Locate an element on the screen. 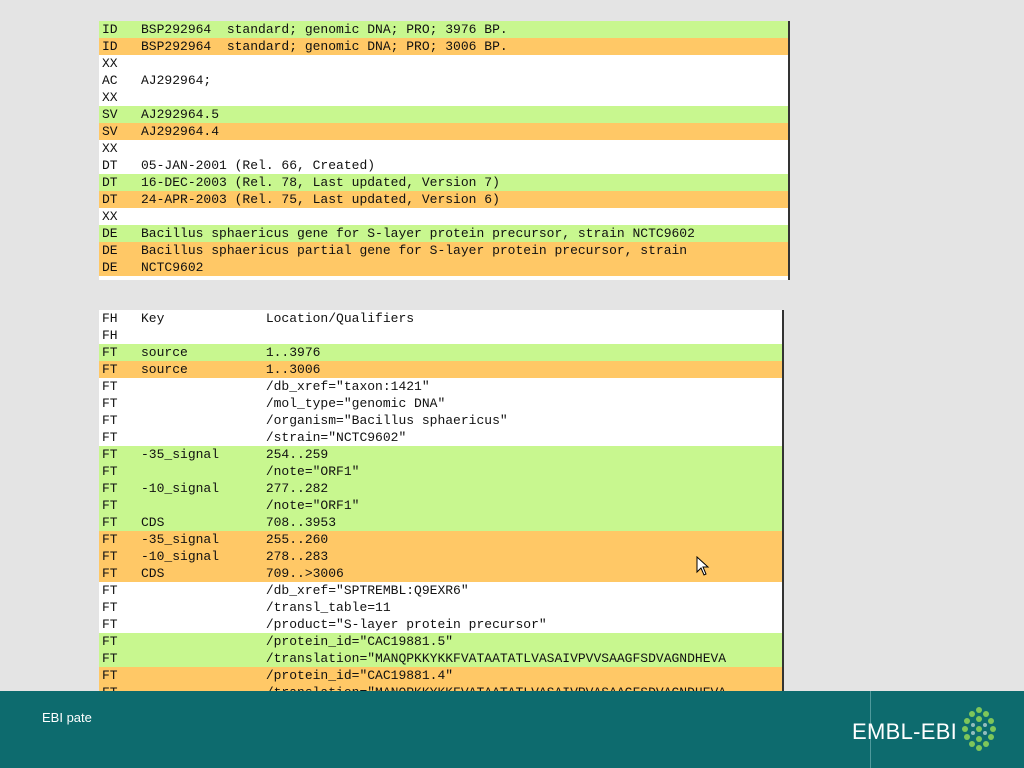 The width and height of the screenshot is (1024, 768). record-line: FT -10_signal 277..282 is located at coordinates (440, 488).